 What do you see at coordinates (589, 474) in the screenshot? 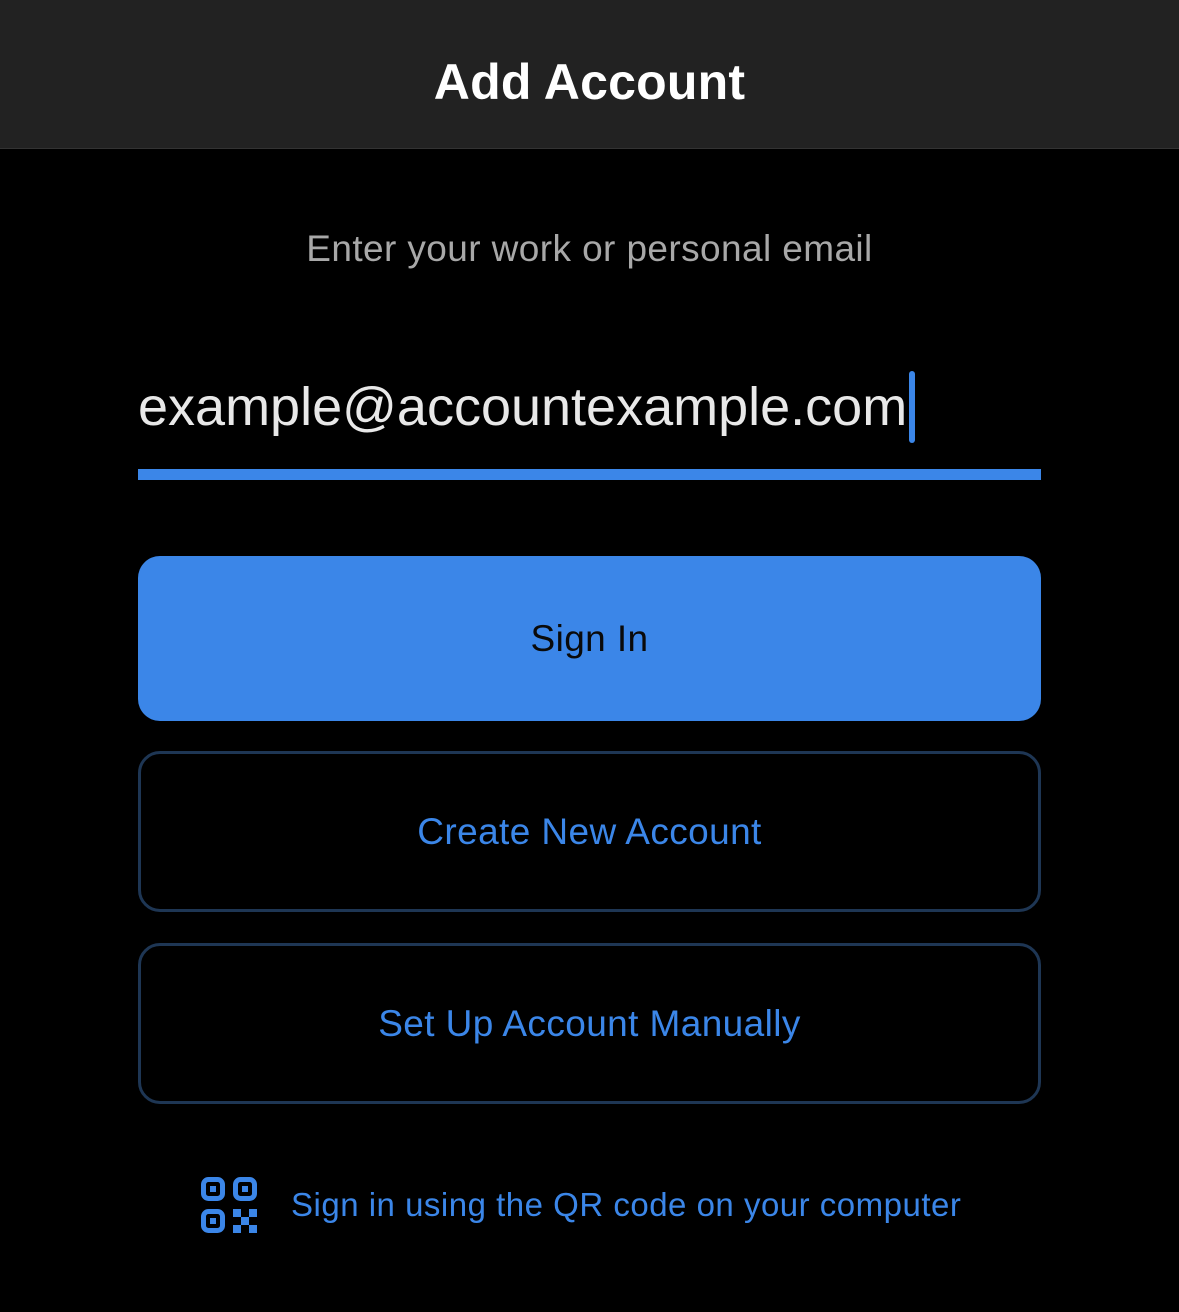
I see `email-field-underline` at bounding box center [589, 474].